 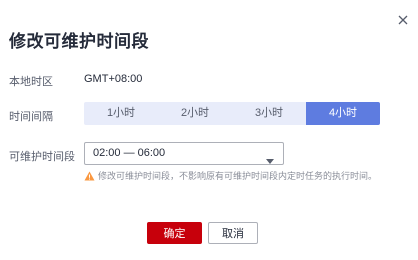 What do you see at coordinates (42, 157) in the screenshot?
I see `window-label: 可维护时间段` at bounding box center [42, 157].